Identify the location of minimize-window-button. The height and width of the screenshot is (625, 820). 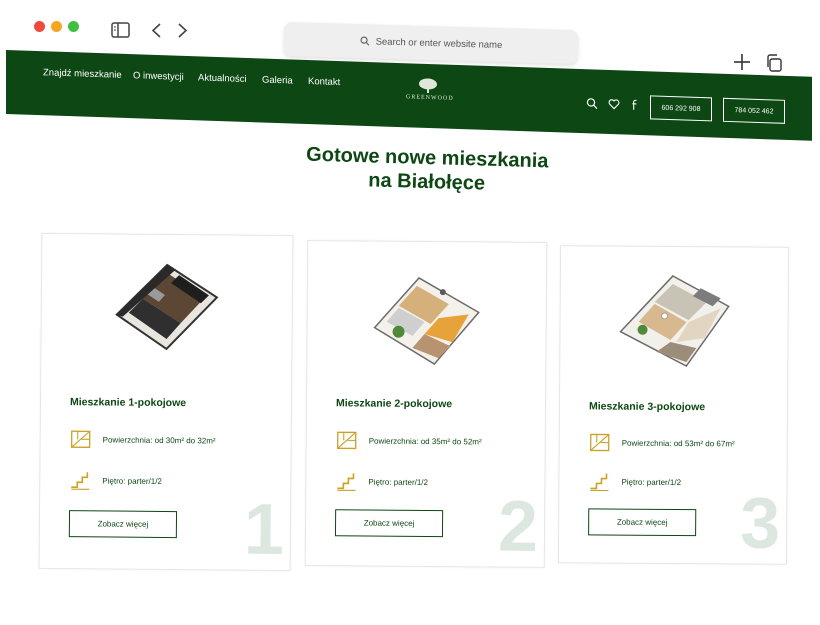
(56, 26).